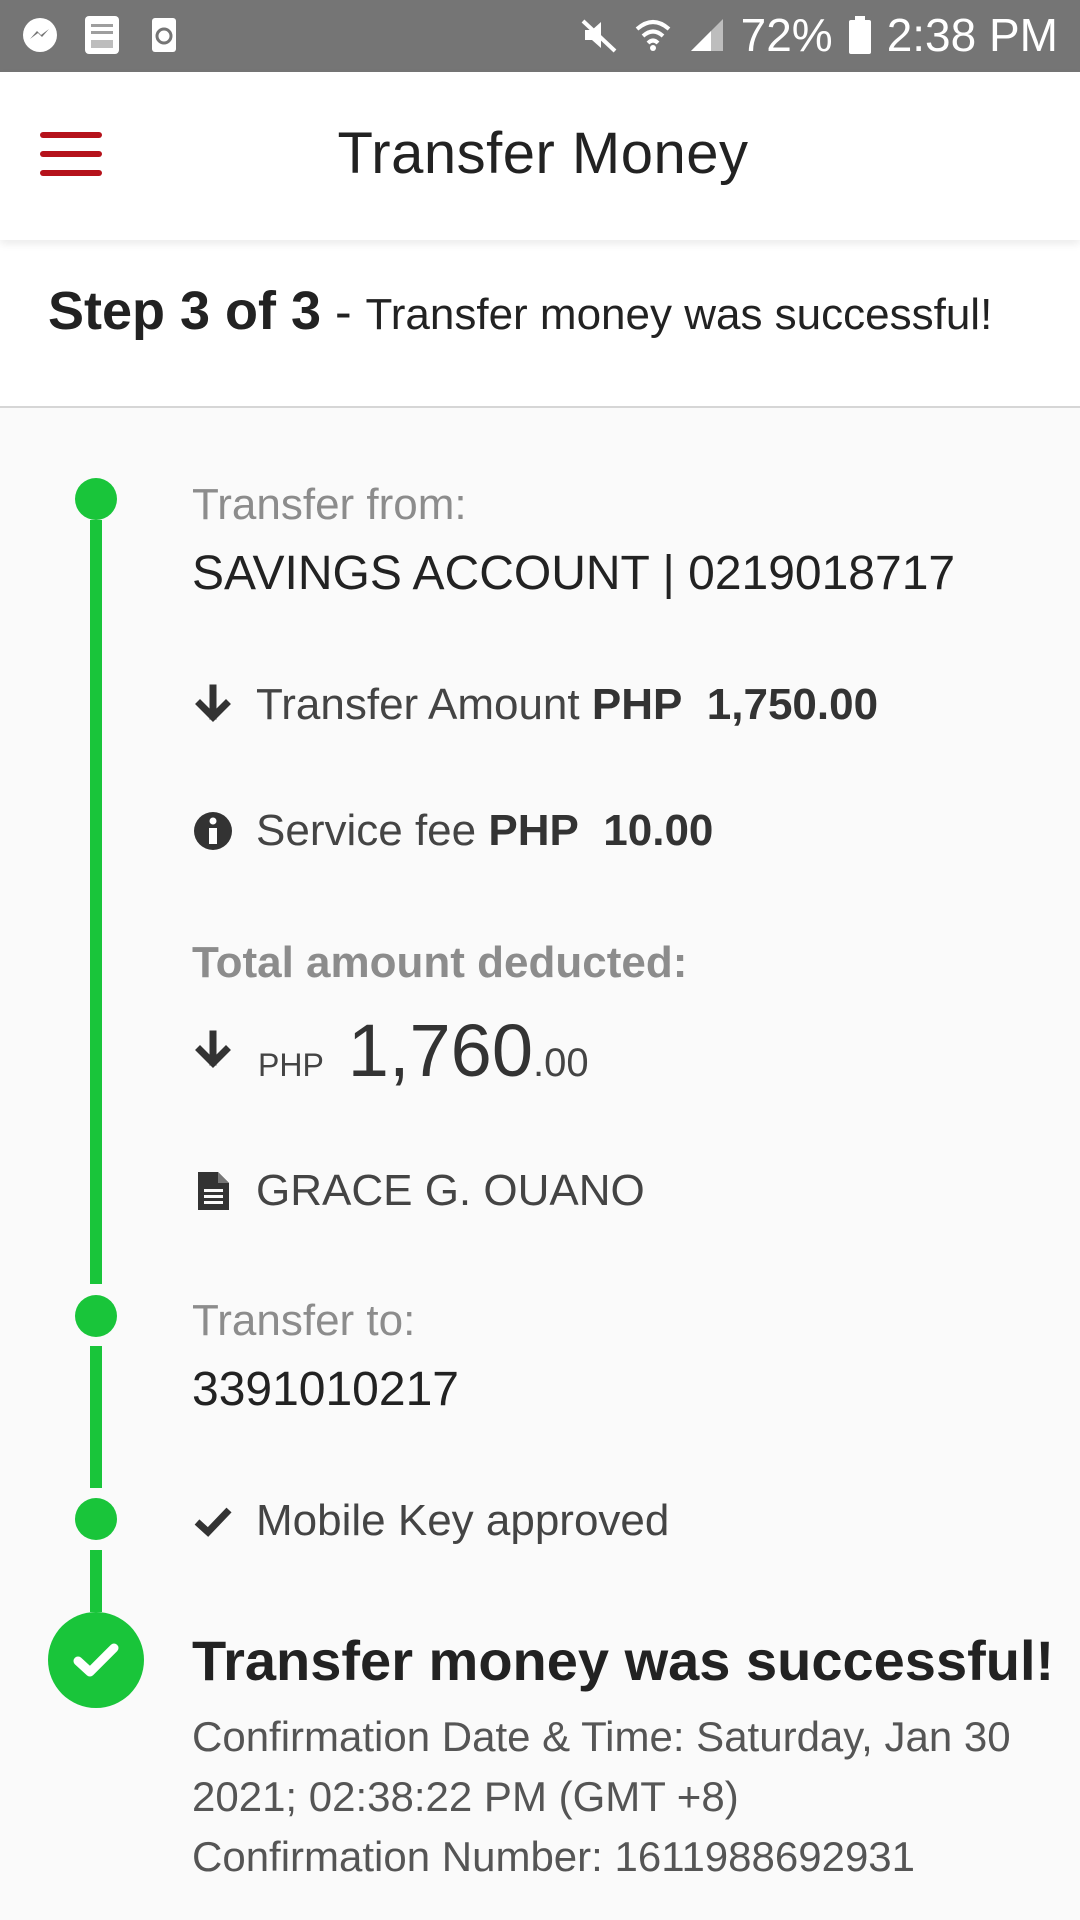 This screenshot has height=1920, width=1080. What do you see at coordinates (291, 1065) in the screenshot?
I see `total-currency: PHP` at bounding box center [291, 1065].